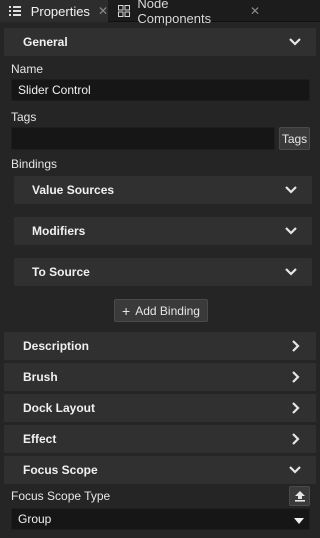 Image resolution: width=320 pixels, height=538 pixels. Describe the element at coordinates (59, 408) in the screenshot. I see `section-title: Dock Layout` at that location.